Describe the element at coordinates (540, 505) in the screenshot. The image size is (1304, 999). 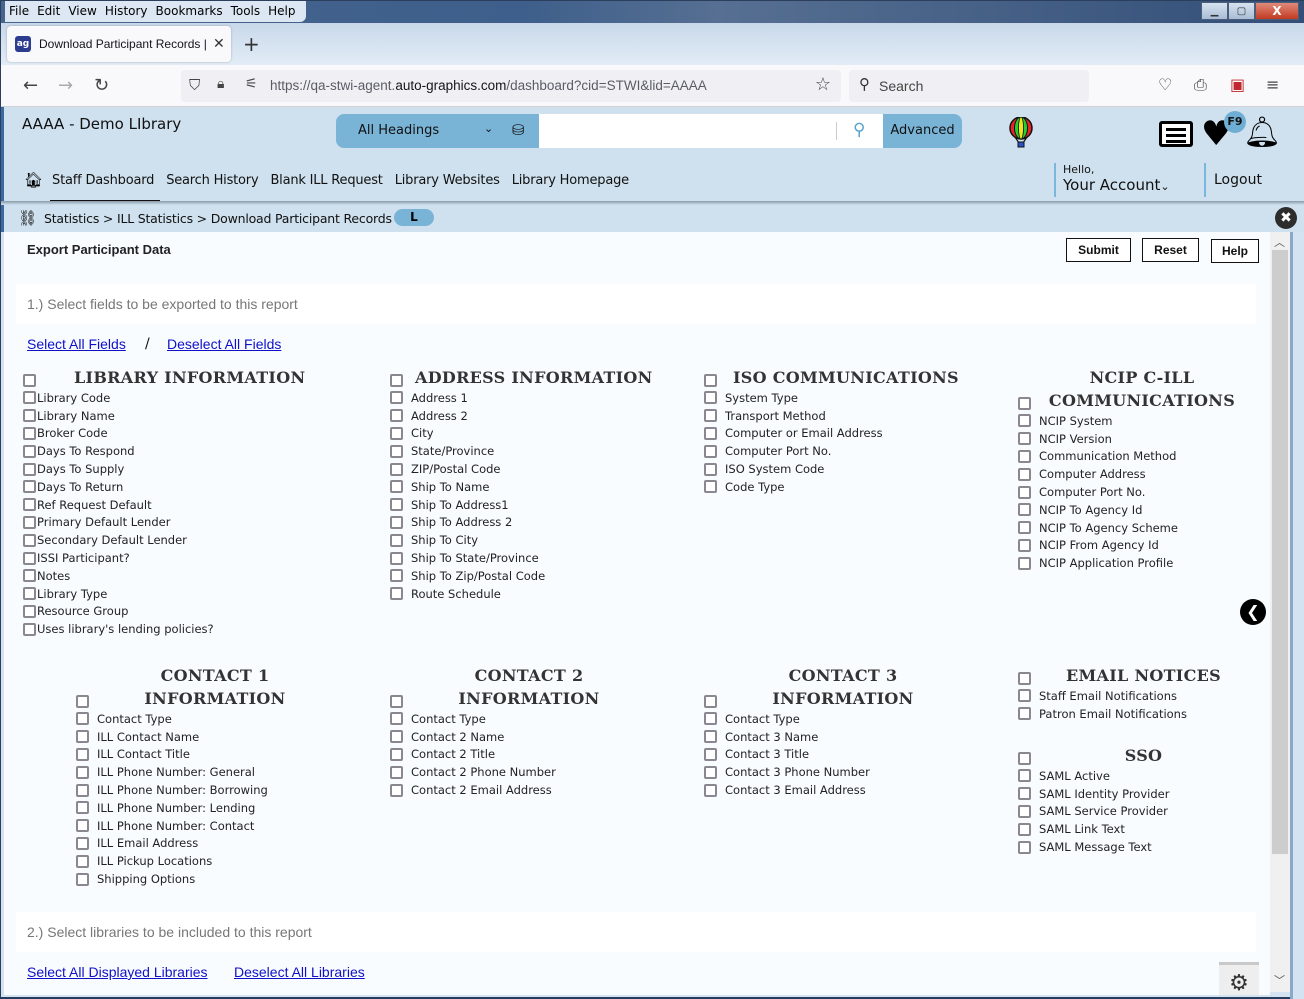
I see `field-option: Ship To Address1` at that location.